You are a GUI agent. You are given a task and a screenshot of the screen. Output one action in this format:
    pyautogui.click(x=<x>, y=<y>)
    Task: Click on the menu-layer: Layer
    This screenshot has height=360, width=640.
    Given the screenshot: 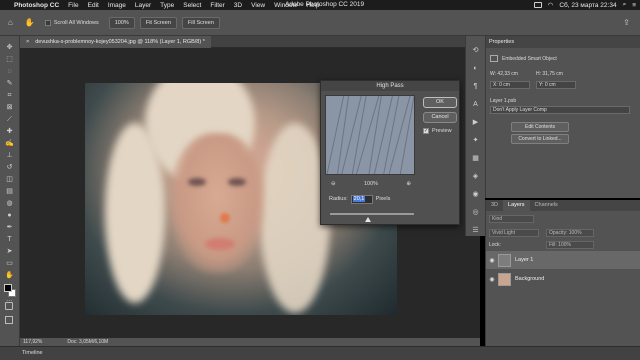 What is the action you would take?
    pyautogui.click(x=143, y=5)
    